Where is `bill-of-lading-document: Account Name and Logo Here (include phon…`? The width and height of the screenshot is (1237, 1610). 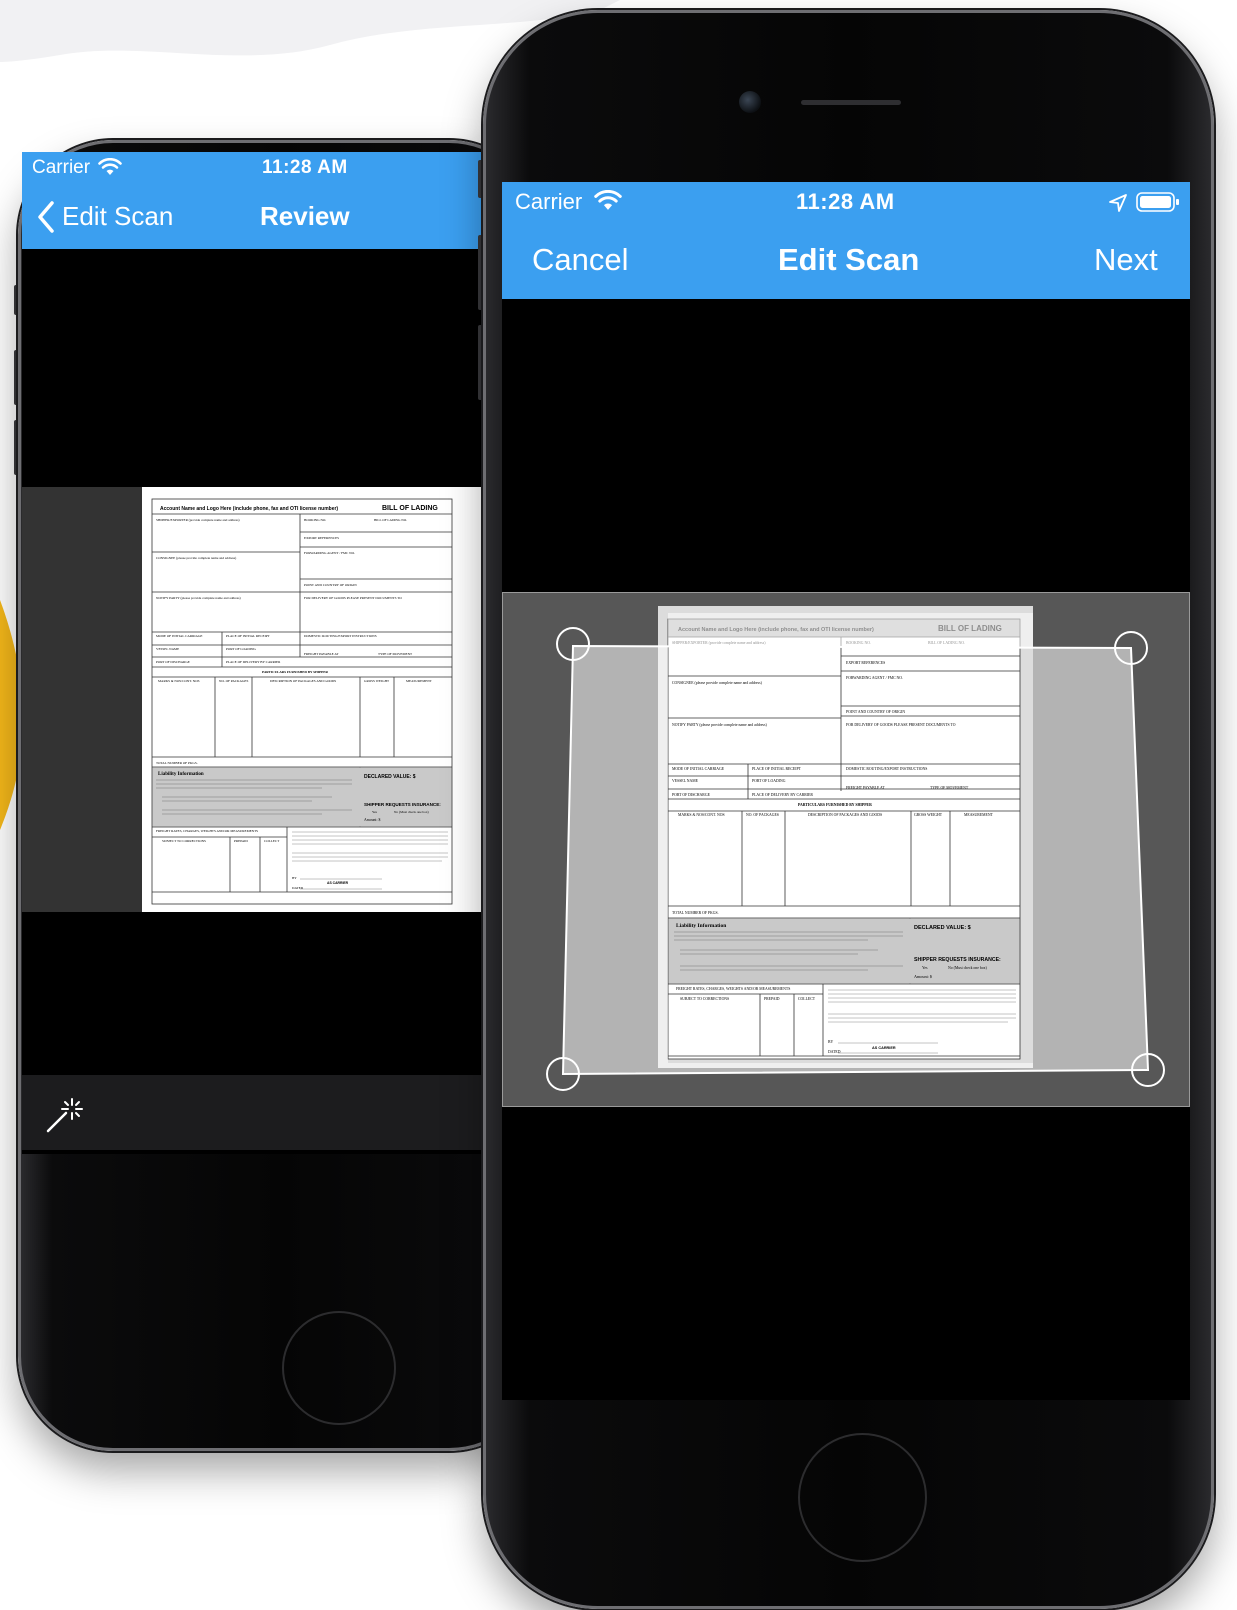
bill-of-lading-document: Account Name and Logo Here (include phon… is located at coordinates (302, 701).